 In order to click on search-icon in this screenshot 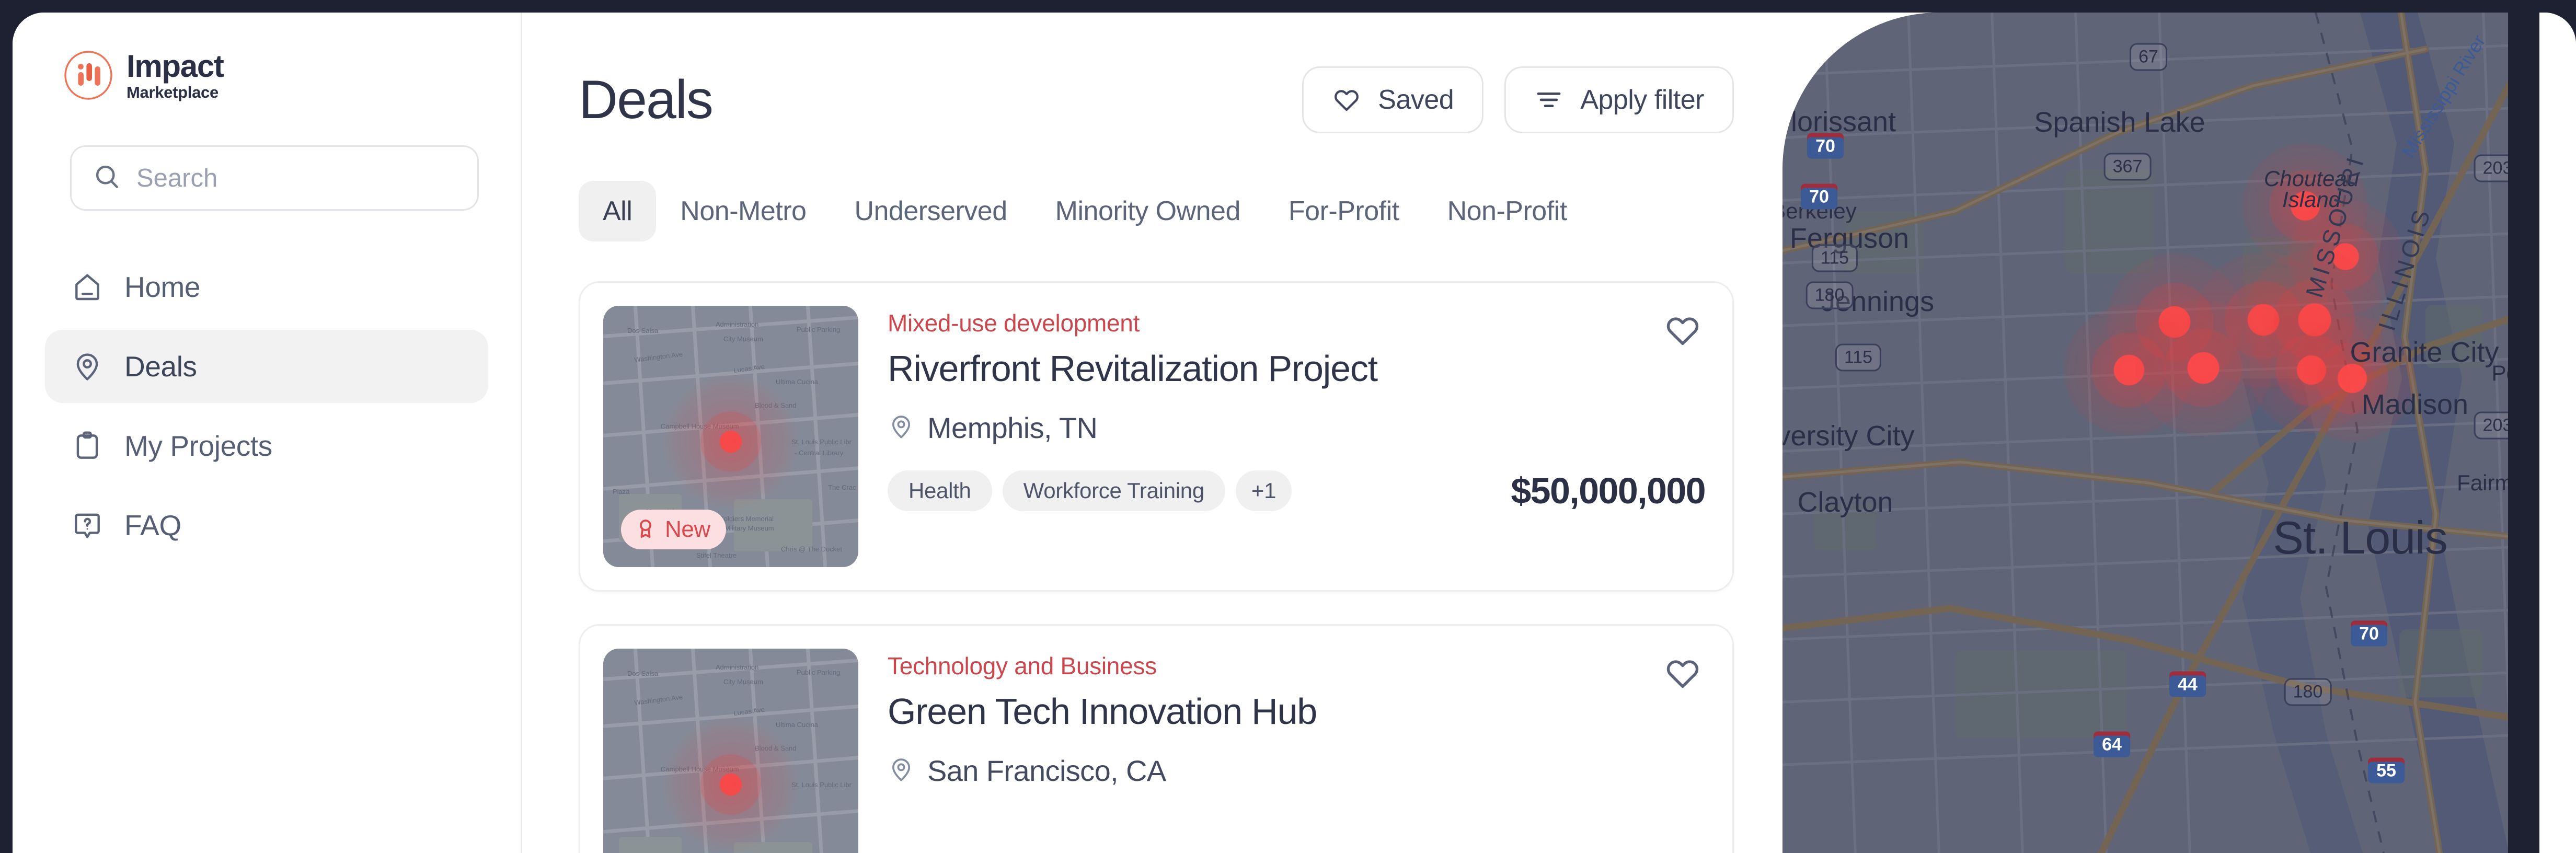, I will do `click(107, 178)`.